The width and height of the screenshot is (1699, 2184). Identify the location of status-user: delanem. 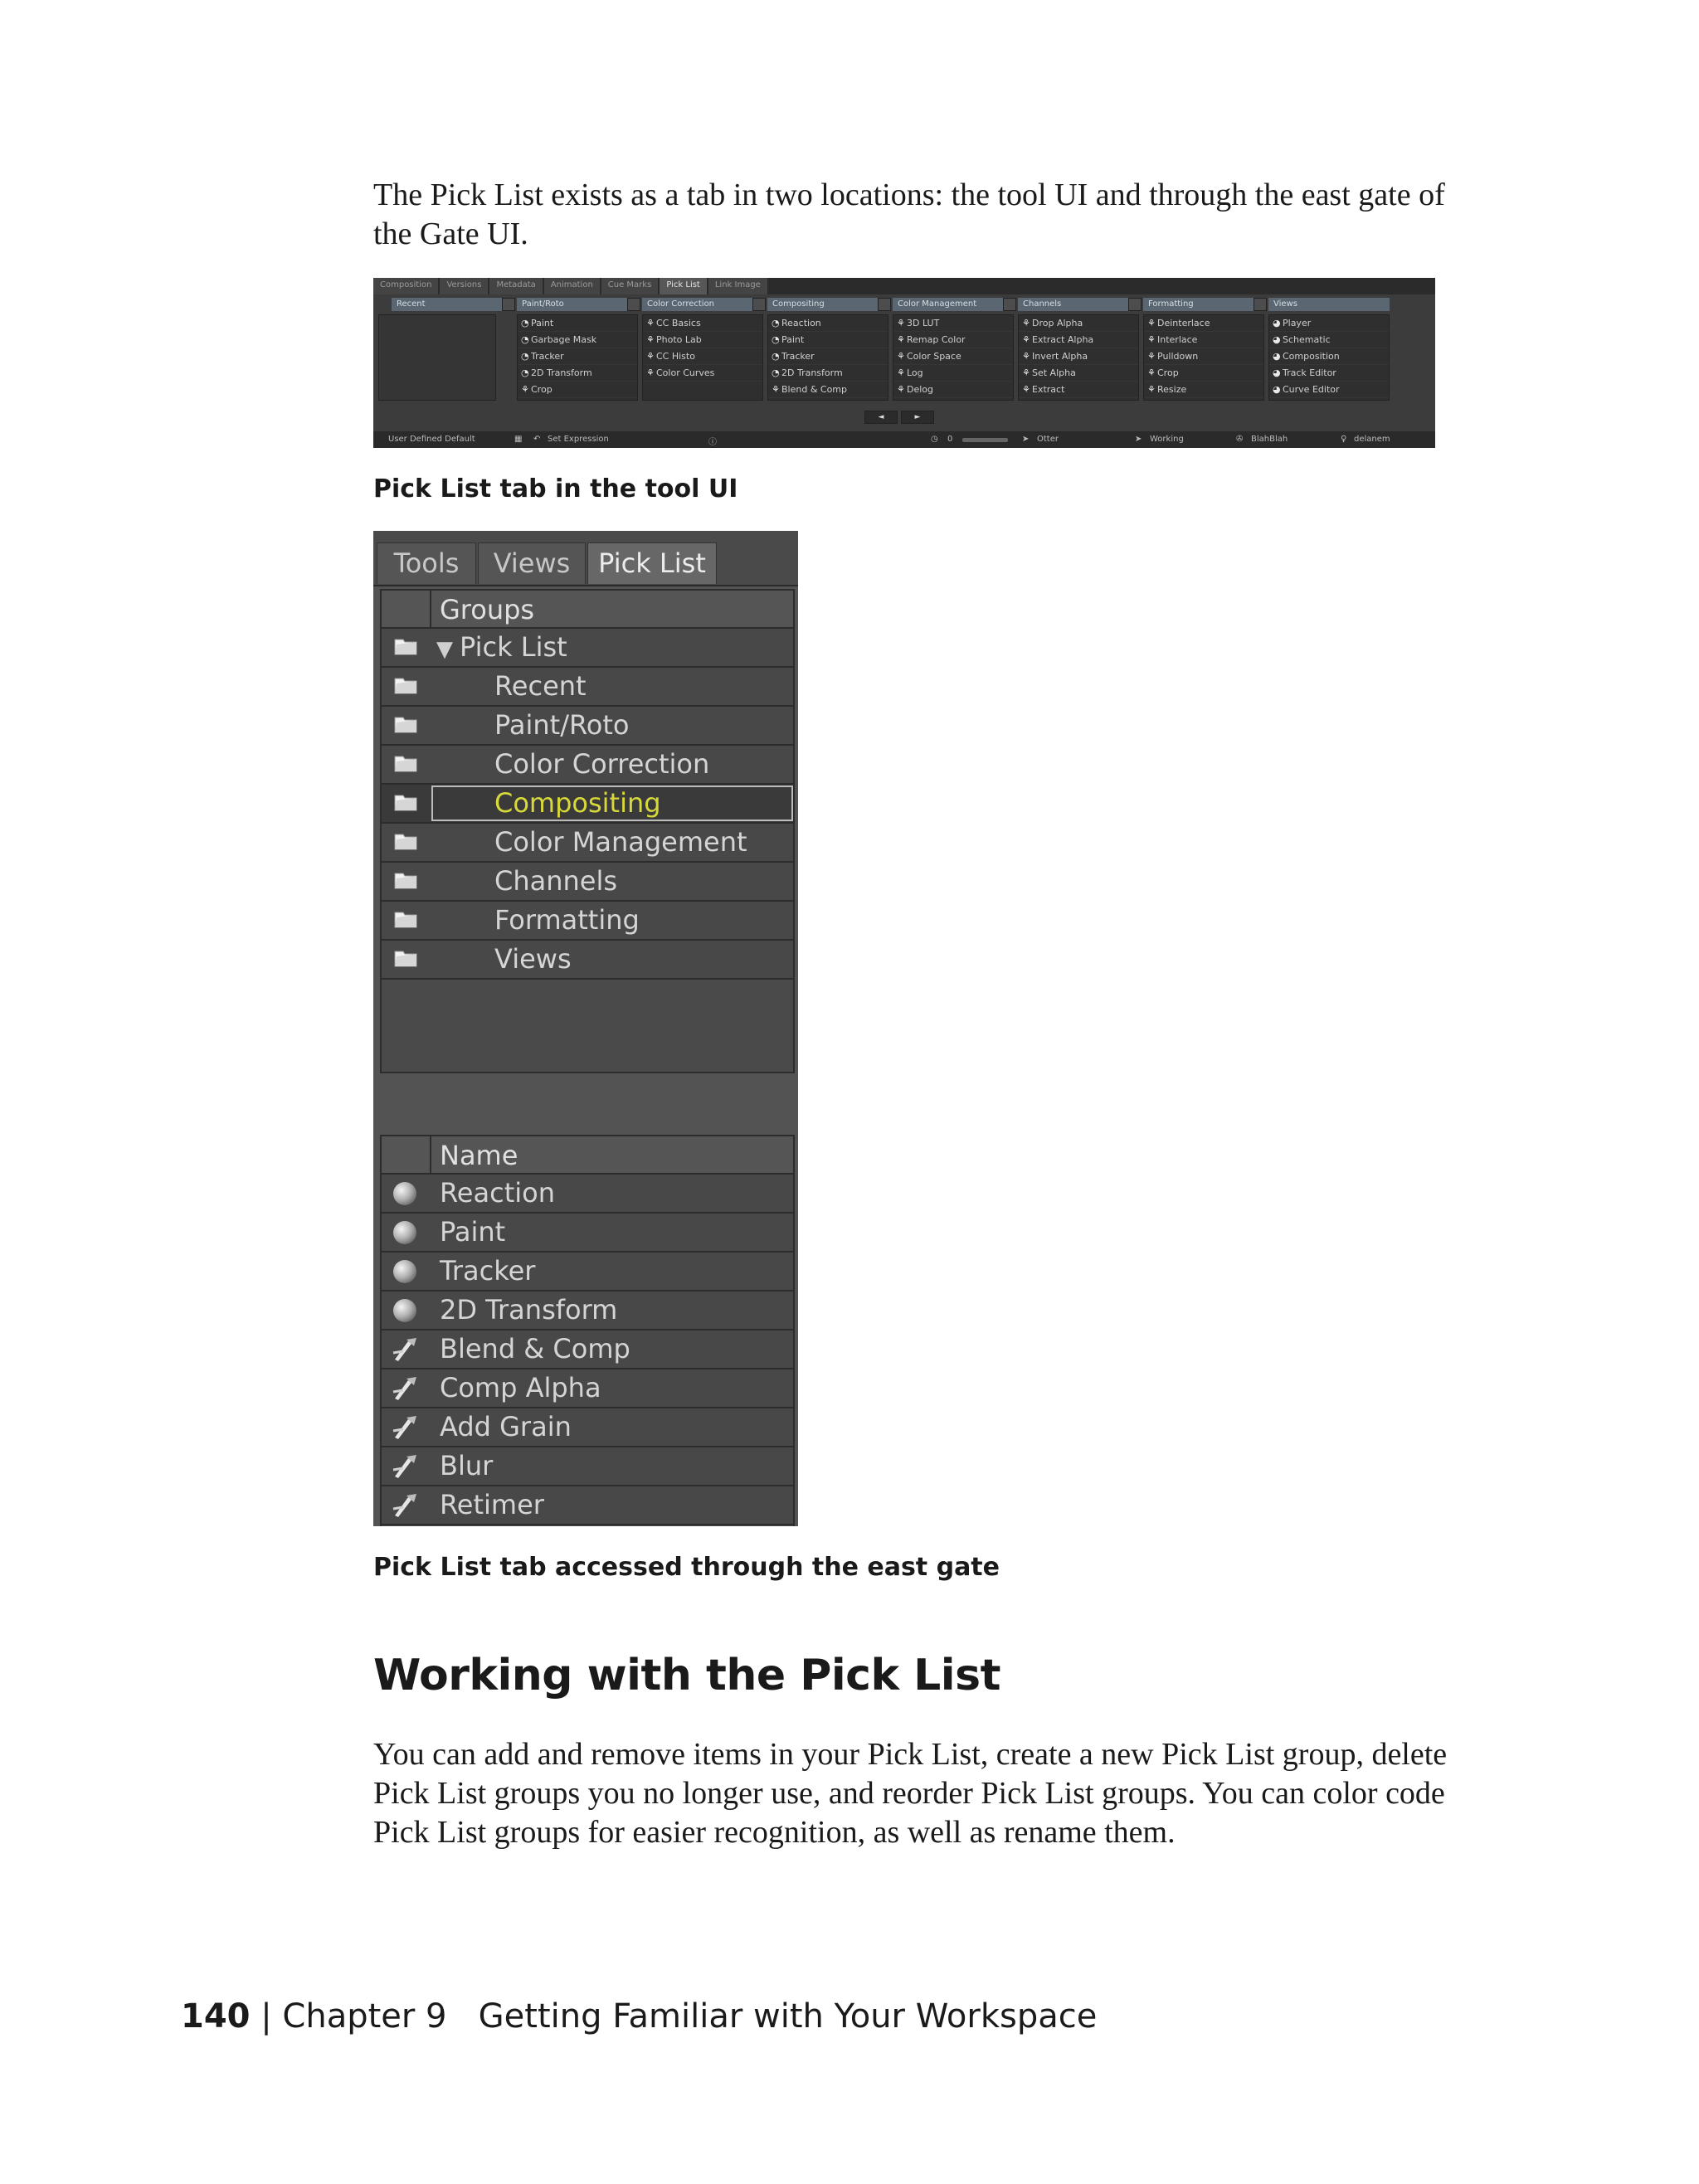
(1372, 439).